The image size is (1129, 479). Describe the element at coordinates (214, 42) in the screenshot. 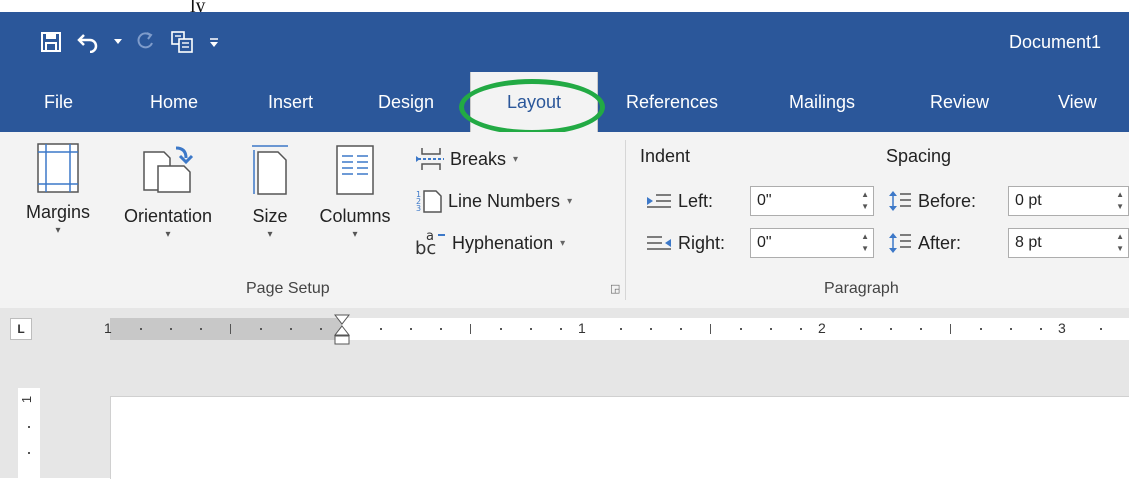

I see `customize-toolbar-icon` at that location.